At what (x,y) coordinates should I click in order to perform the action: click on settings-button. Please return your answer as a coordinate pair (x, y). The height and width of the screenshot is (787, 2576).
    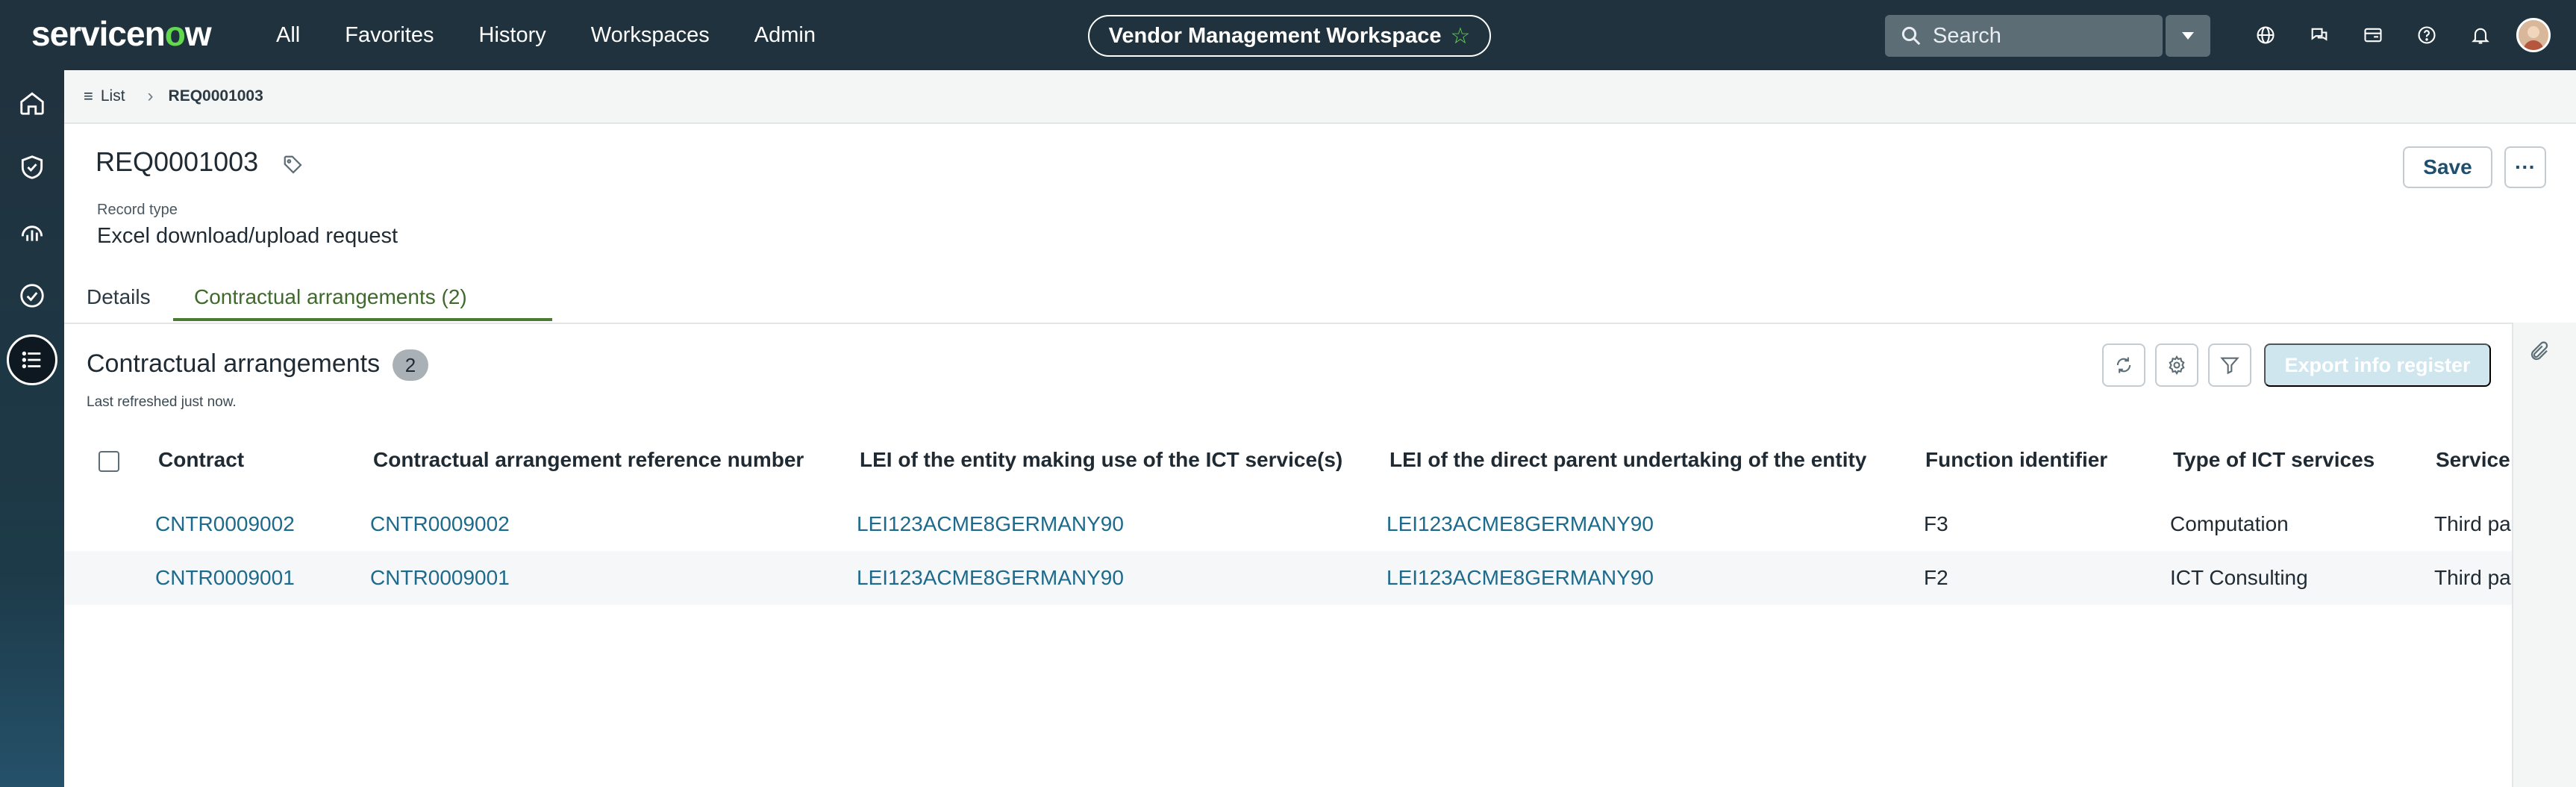
    Looking at the image, I should click on (2176, 365).